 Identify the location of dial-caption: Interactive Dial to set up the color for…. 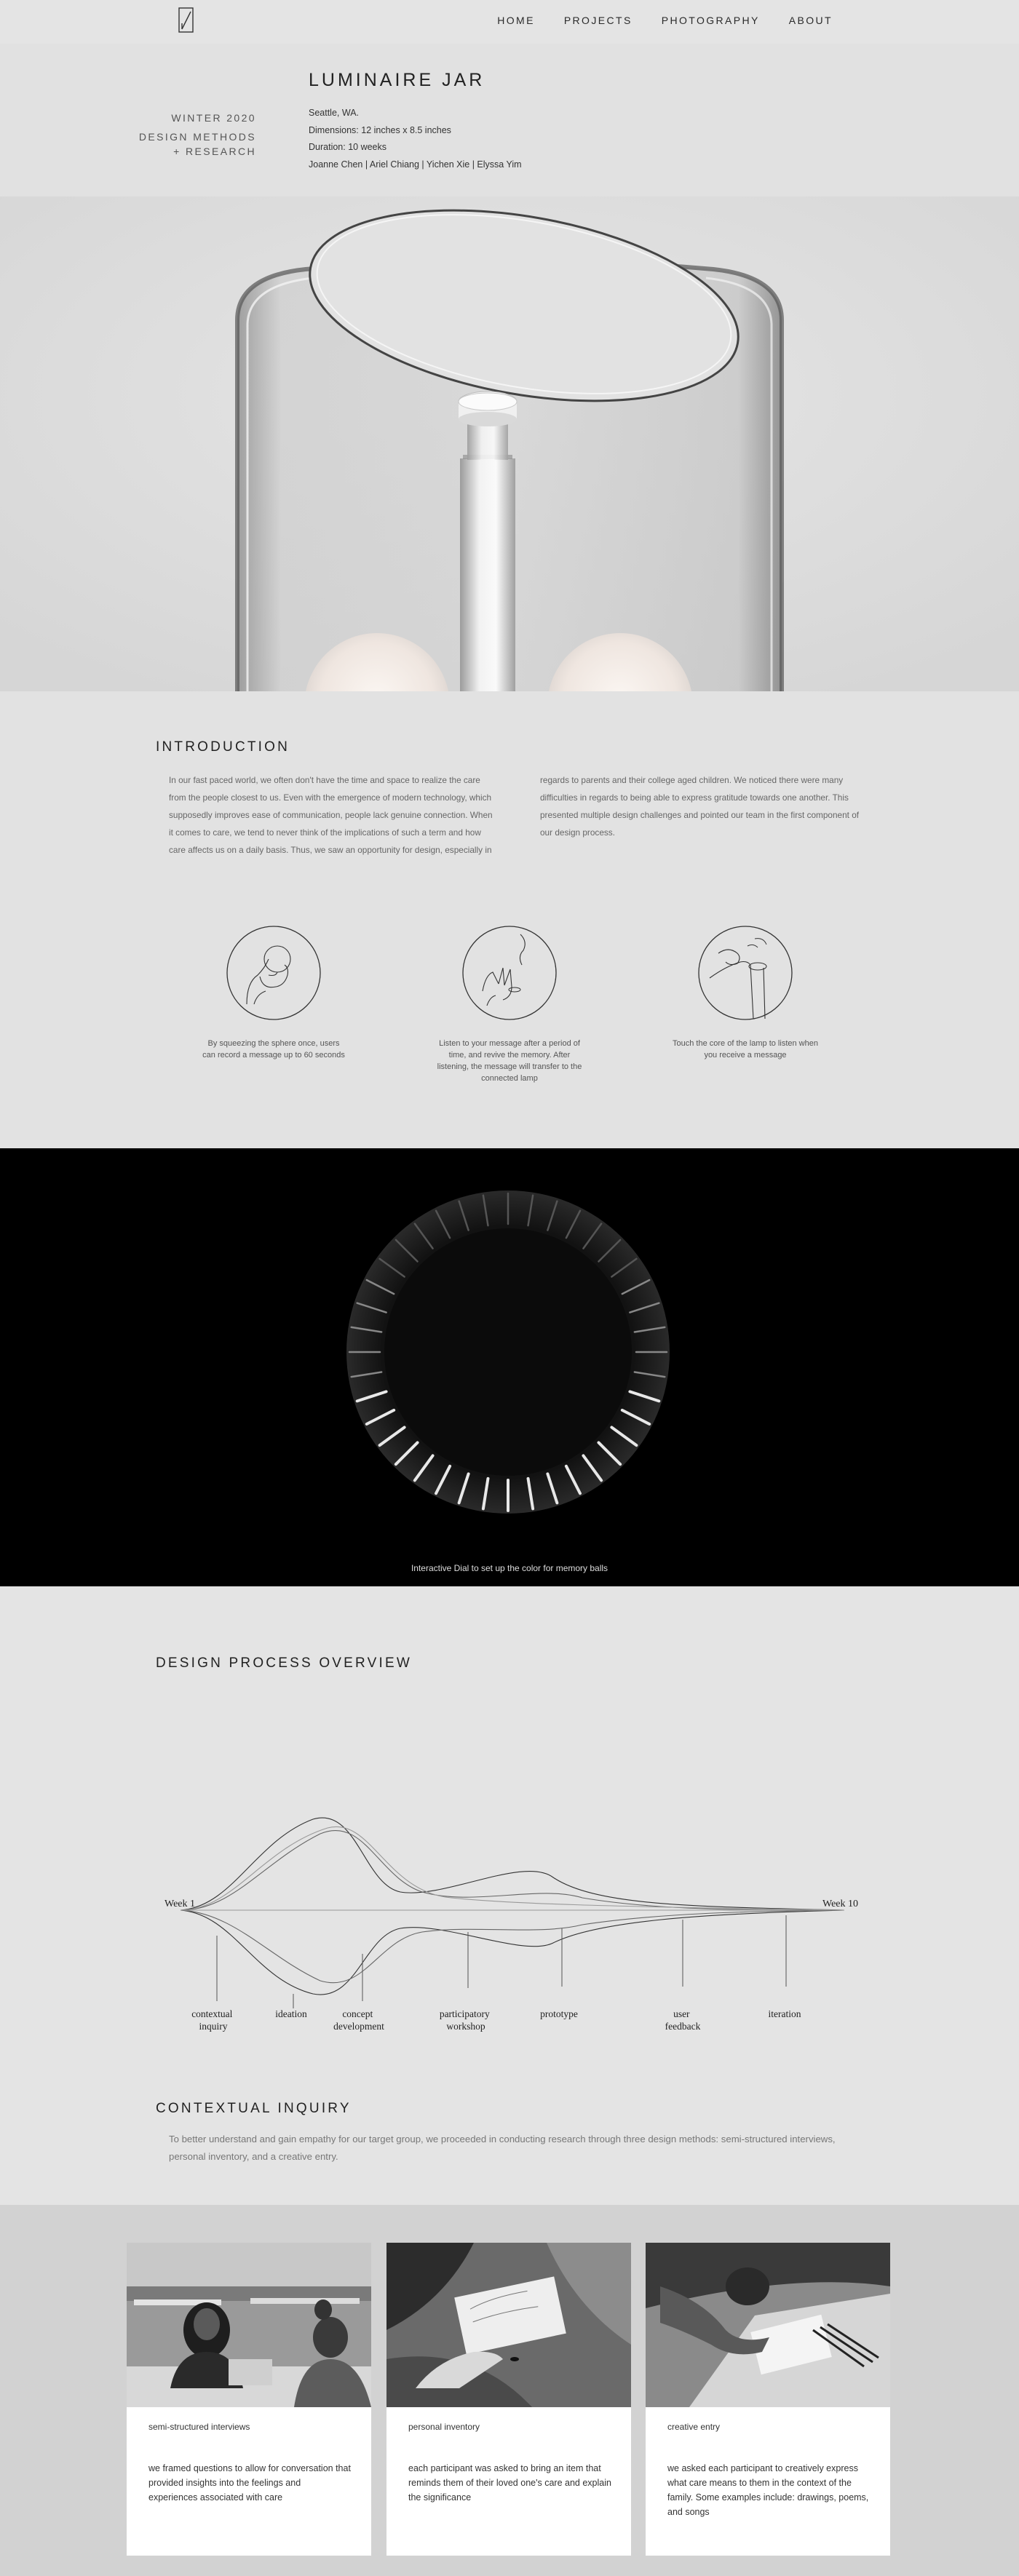
(509, 1568).